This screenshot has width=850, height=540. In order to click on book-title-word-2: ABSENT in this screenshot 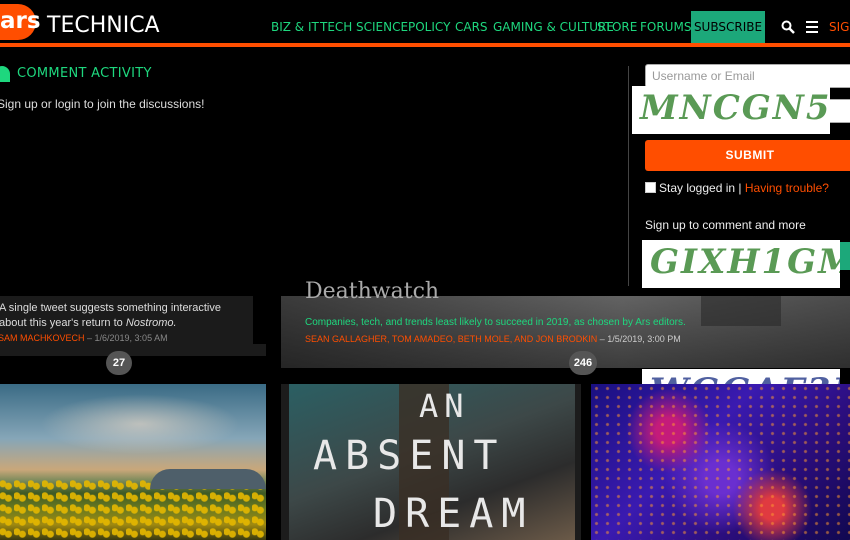, I will do `click(409, 456)`.